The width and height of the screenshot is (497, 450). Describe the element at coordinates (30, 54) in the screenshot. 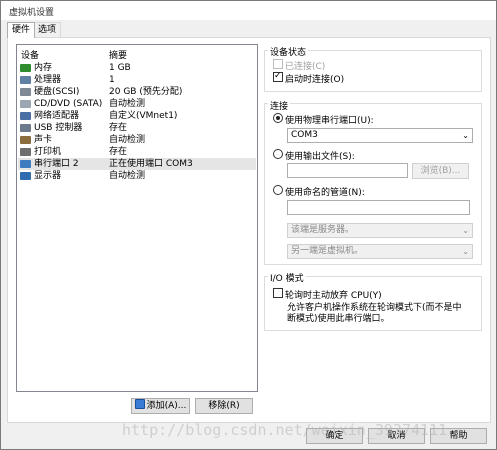

I see `column-header-device: 设备` at that location.